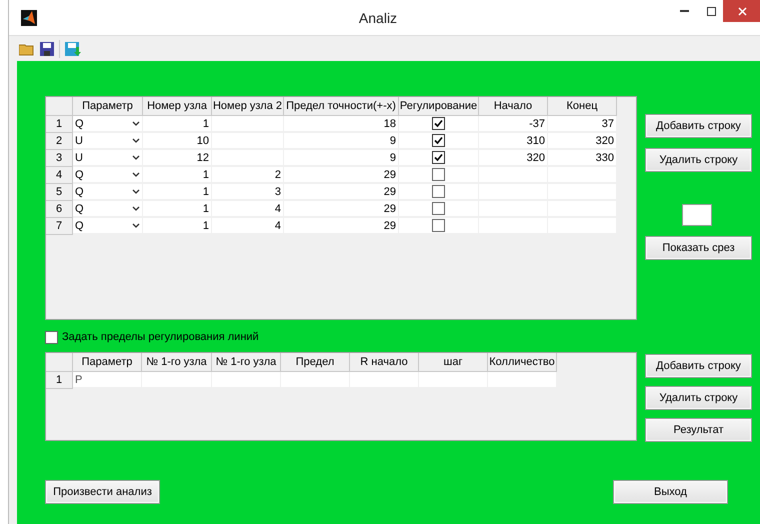 The image size is (760, 524). I want to click on checkbox-label: Задать пределы регулирования линий, so click(160, 337).